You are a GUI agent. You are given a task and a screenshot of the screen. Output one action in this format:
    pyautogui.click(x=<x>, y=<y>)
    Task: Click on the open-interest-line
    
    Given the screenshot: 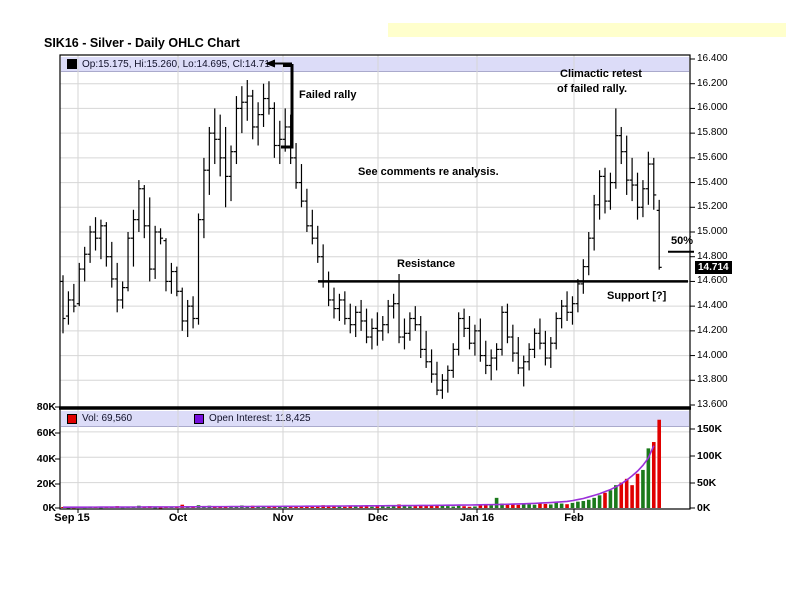 What is the action you would take?
    pyautogui.click(x=358, y=477)
    